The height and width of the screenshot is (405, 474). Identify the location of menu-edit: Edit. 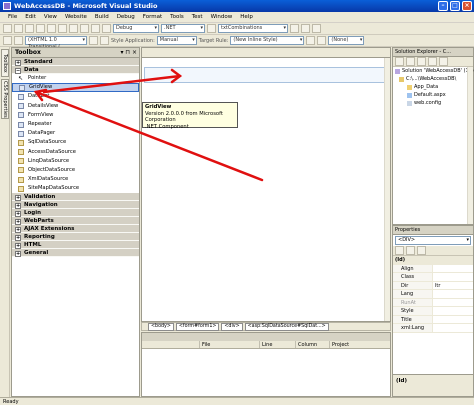
(30, 17).